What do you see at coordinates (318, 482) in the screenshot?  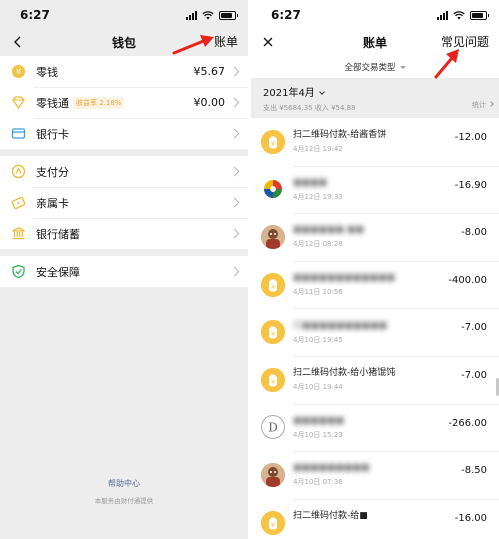 I see `transaction-time: 4月10日 07:36` at bounding box center [318, 482].